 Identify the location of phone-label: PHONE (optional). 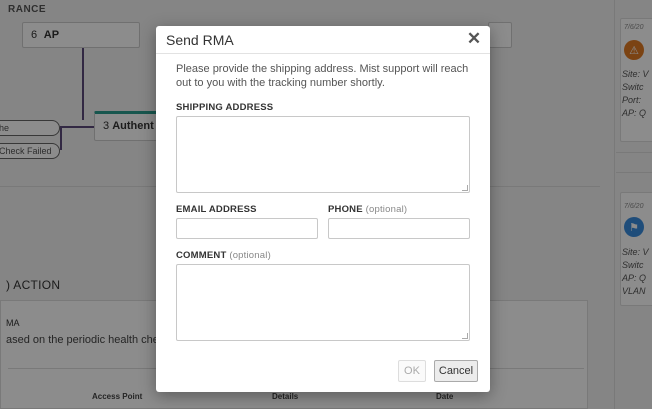
(367, 209).